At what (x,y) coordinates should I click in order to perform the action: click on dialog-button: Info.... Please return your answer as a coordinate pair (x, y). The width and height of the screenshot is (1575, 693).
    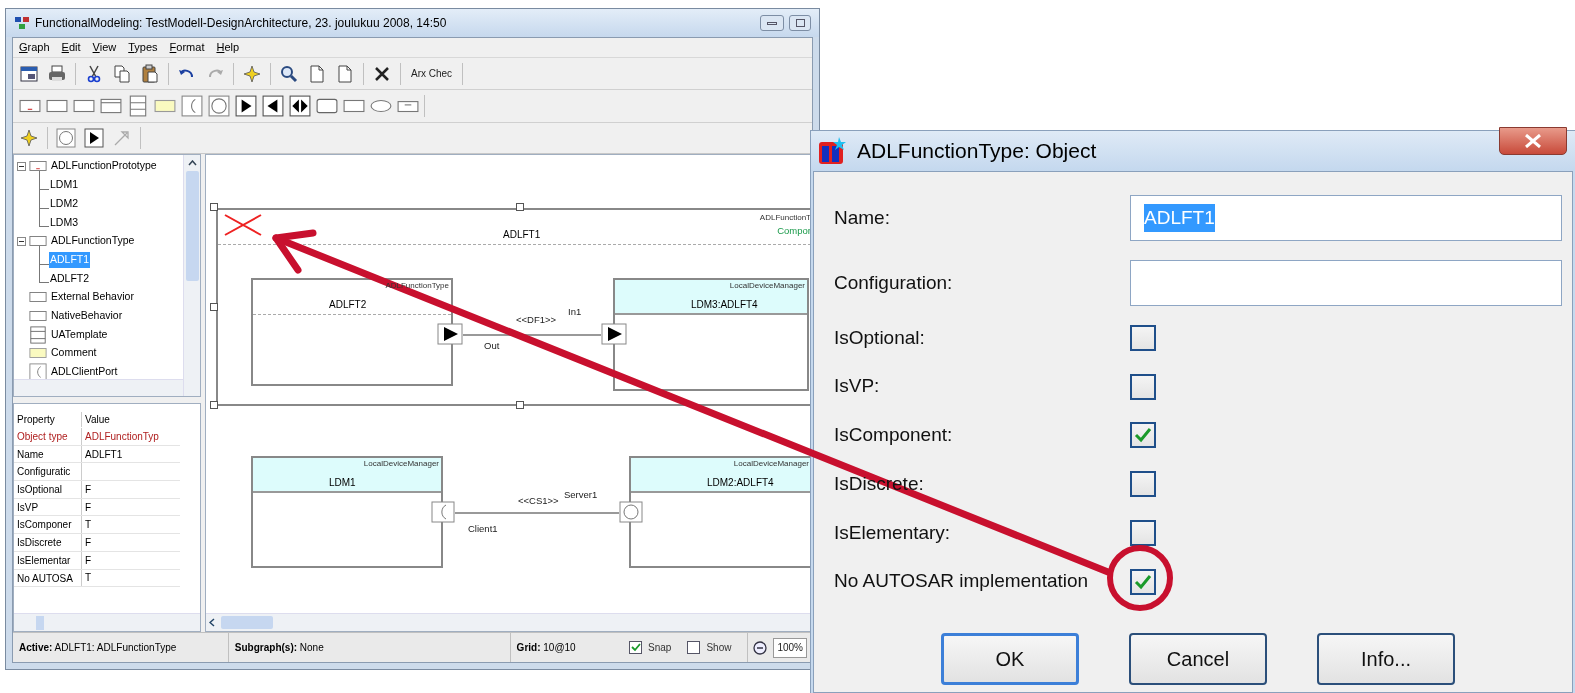
    Looking at the image, I should click on (1386, 659).